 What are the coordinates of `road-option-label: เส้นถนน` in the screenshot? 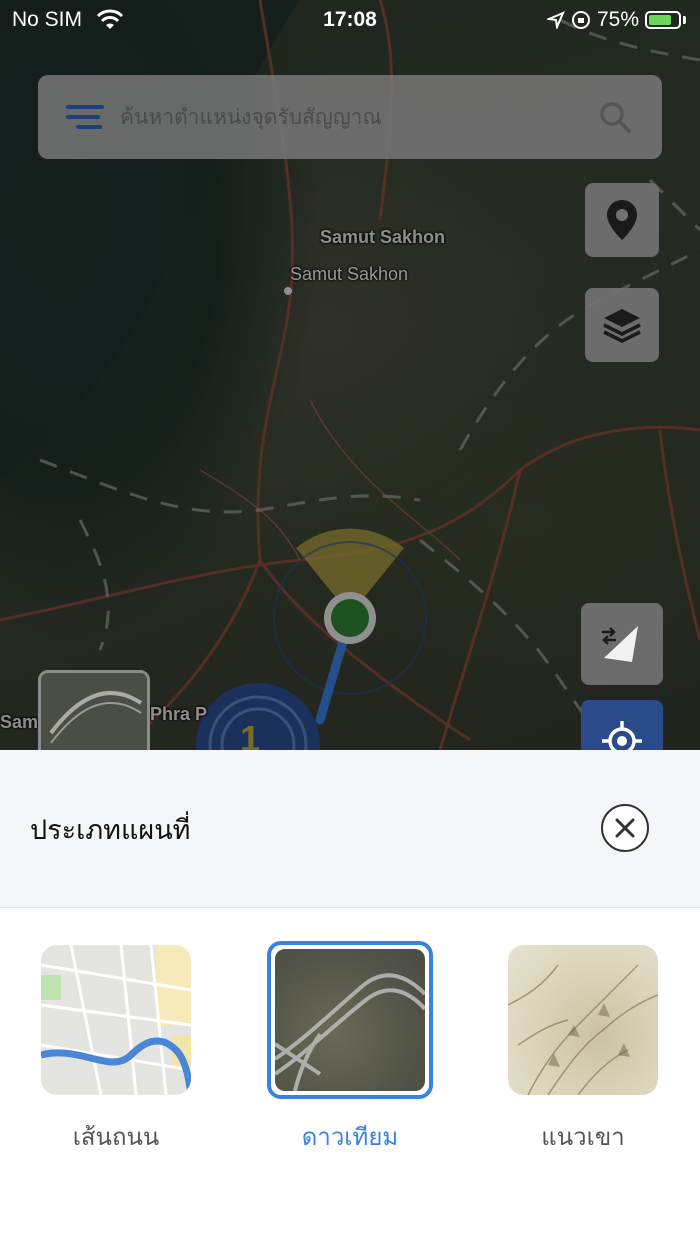 It's located at (116, 1137).